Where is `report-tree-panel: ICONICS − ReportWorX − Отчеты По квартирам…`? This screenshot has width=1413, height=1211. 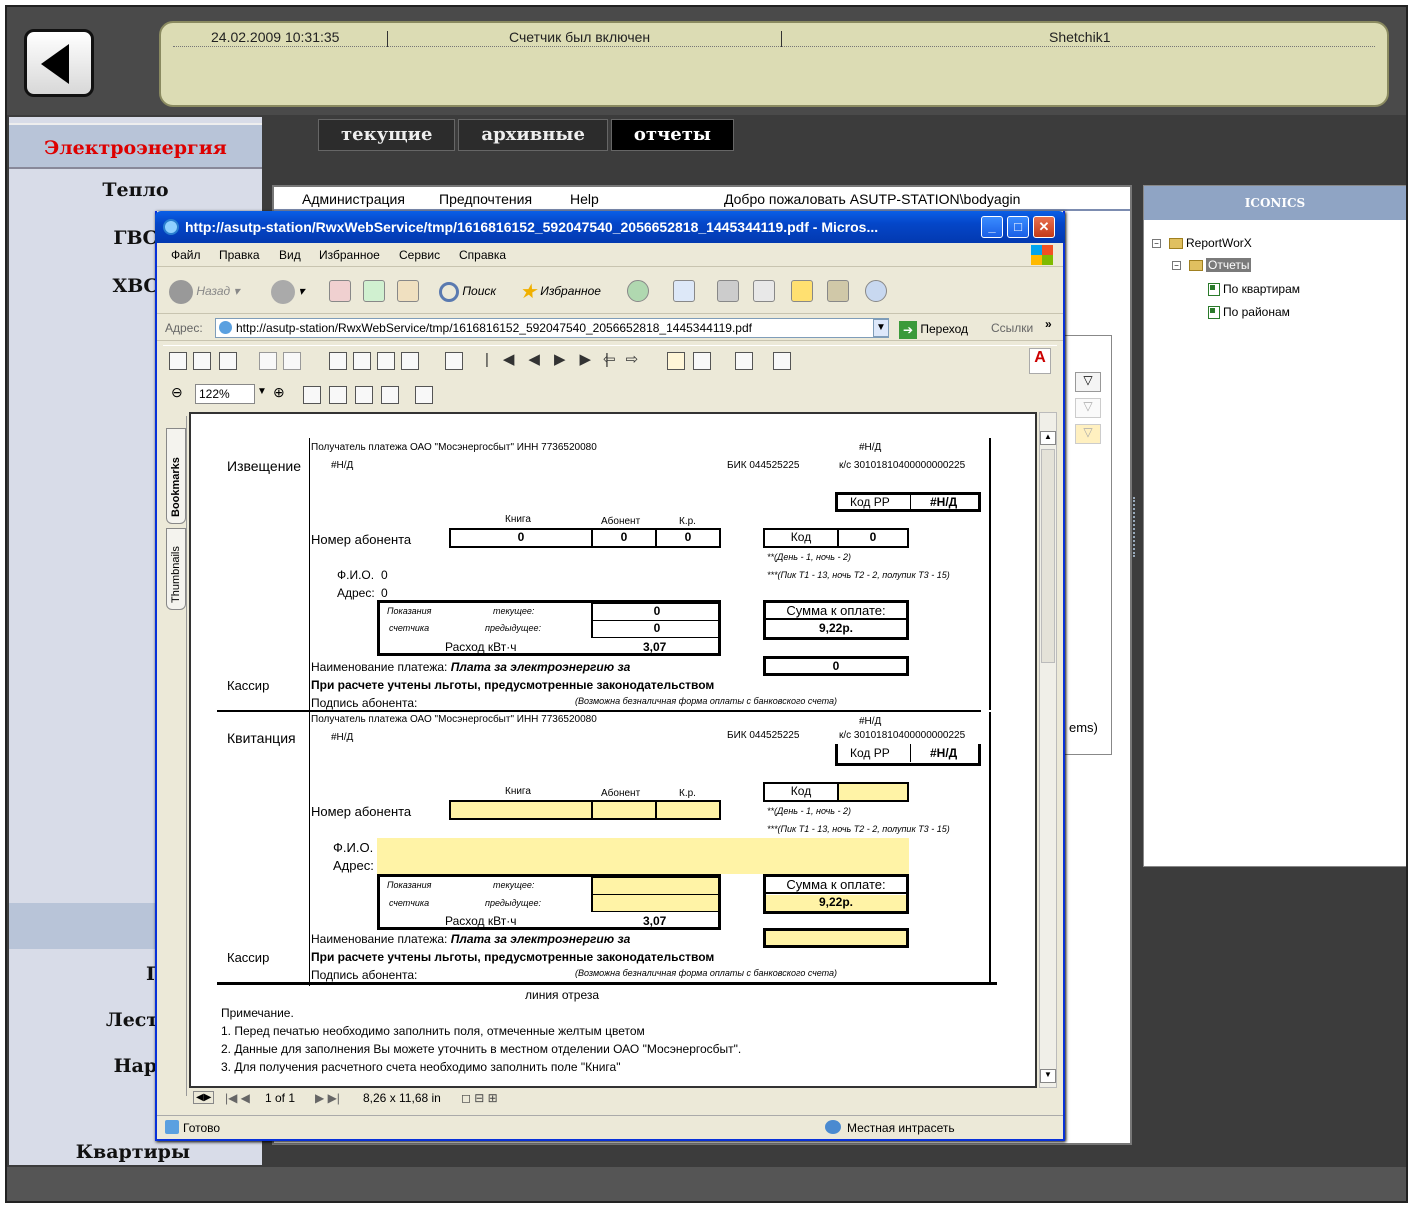 report-tree-panel: ICONICS − ReportWorX − Отчеты По квартирам… is located at coordinates (1274, 526).